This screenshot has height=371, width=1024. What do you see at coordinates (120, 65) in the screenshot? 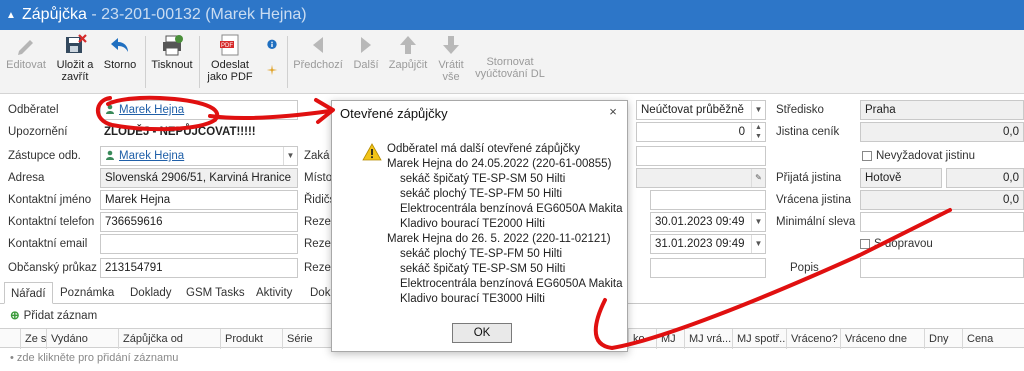
I see `cancel-label: Storno` at bounding box center [120, 65].